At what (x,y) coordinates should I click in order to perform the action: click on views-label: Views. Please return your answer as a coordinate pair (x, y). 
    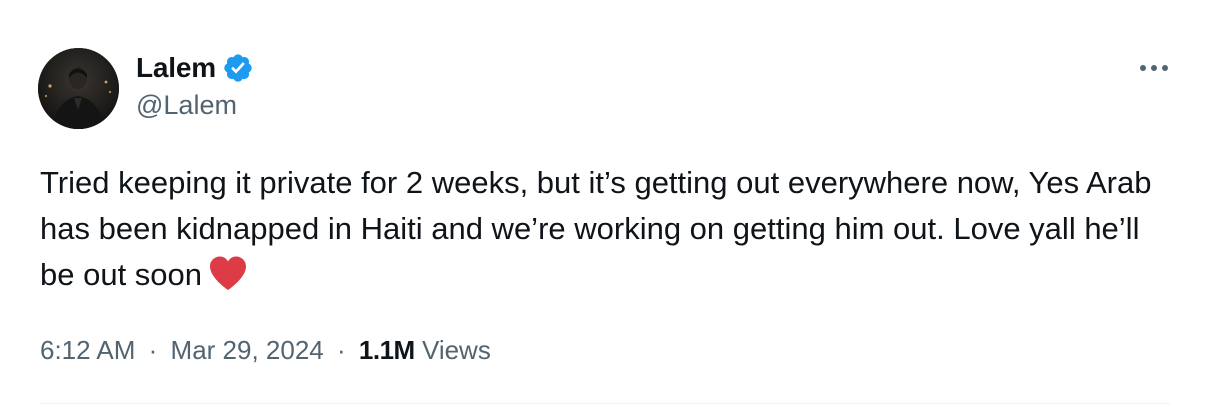
    Looking at the image, I should click on (456, 350).